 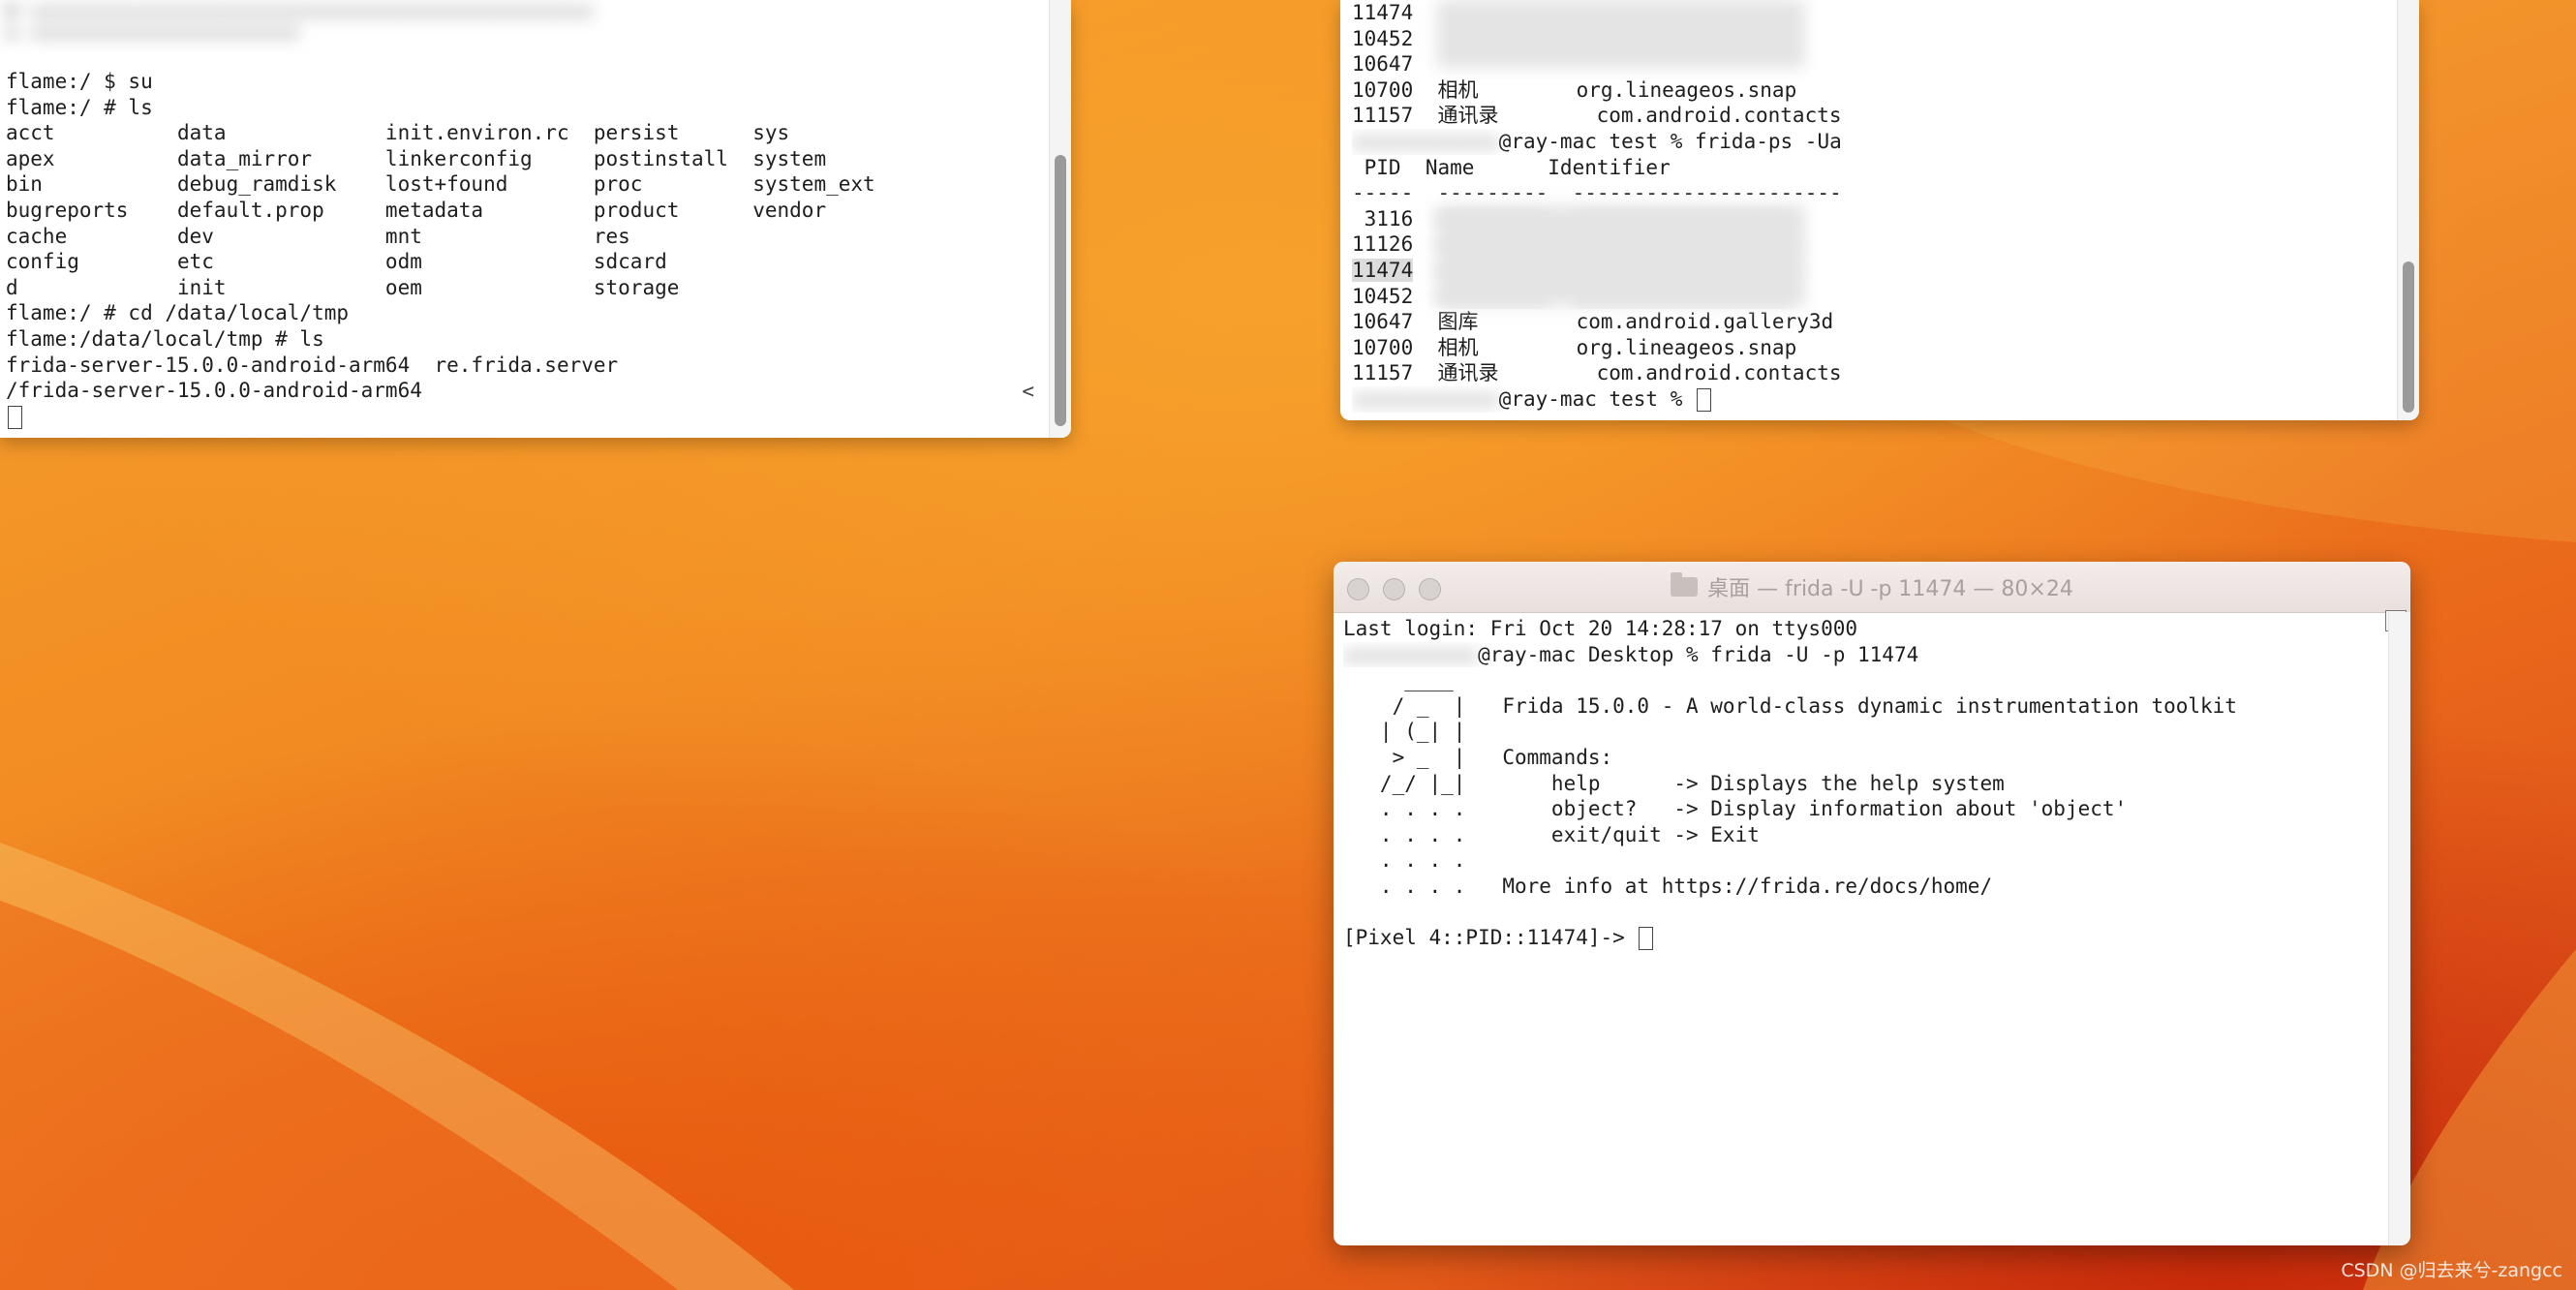 What do you see at coordinates (214, 391) in the screenshot?
I see `terminal-line: /frida-server-15.0.0-android-arm64` at bounding box center [214, 391].